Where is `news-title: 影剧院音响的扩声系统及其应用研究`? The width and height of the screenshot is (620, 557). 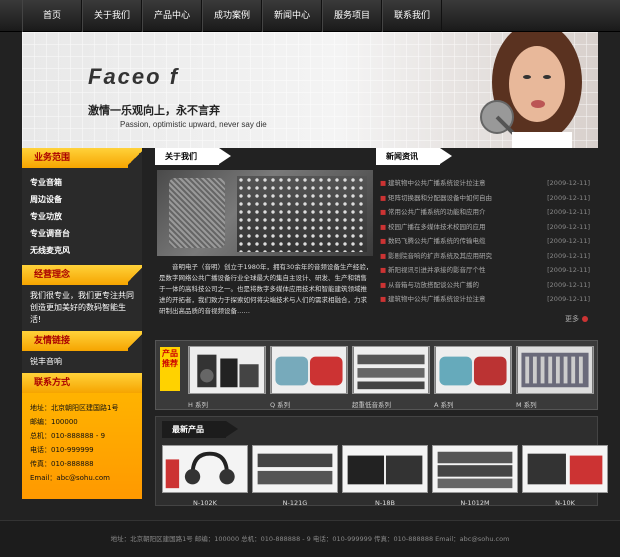 news-title: 影剧院音响的扩声系统及其应用研究 is located at coordinates (464, 256).